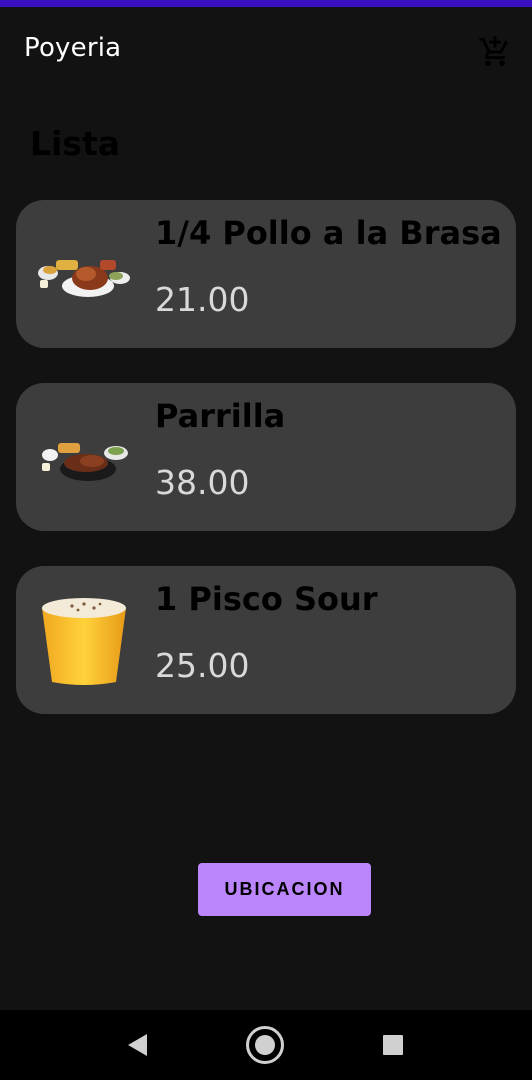 Image resolution: width=532 pixels, height=1080 pixels. Describe the element at coordinates (284, 889) in the screenshot. I see `location-button: UBICACION` at that location.